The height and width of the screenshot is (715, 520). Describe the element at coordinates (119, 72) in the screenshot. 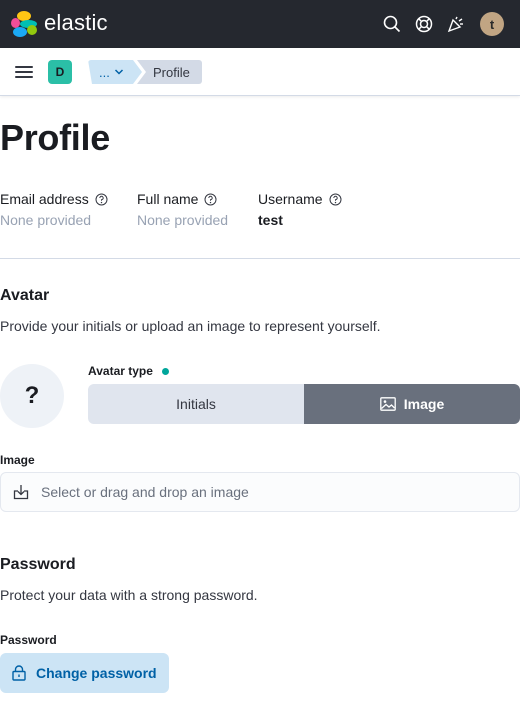

I see `chevron-down-icon` at that location.